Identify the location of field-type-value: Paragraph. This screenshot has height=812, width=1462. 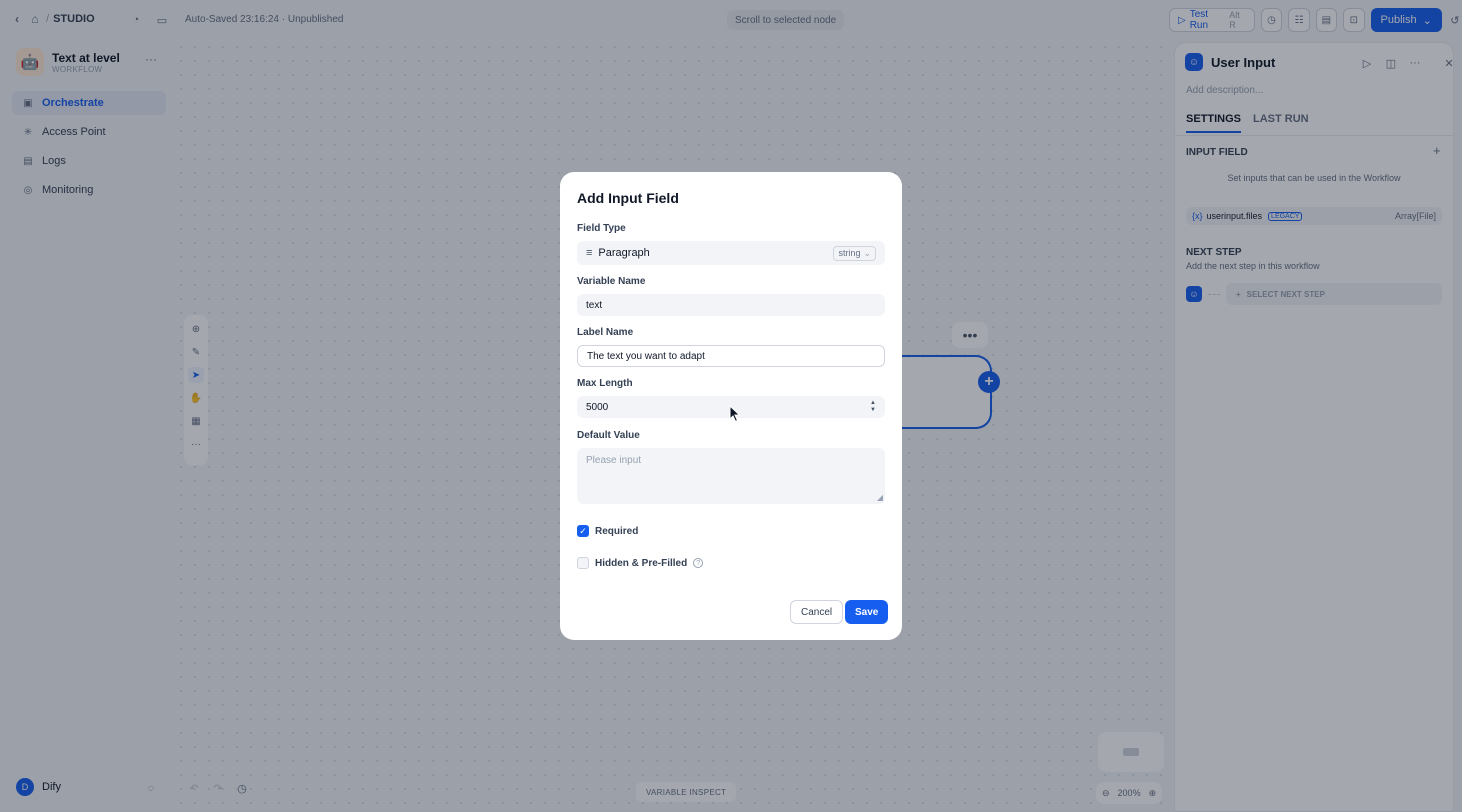
(624, 253).